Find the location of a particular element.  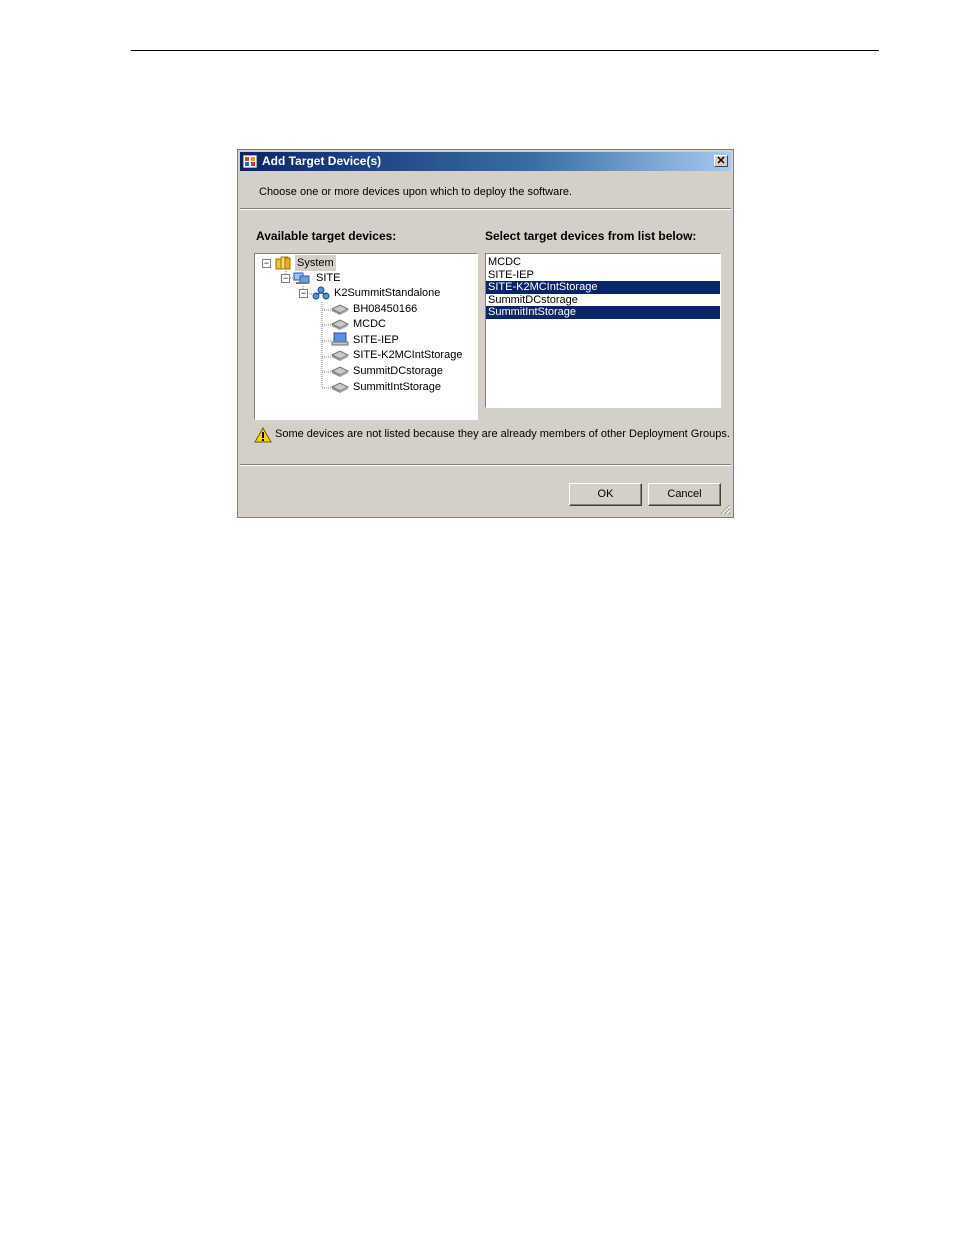

select-devices-label: Select target devices from list below: is located at coordinates (591, 236).